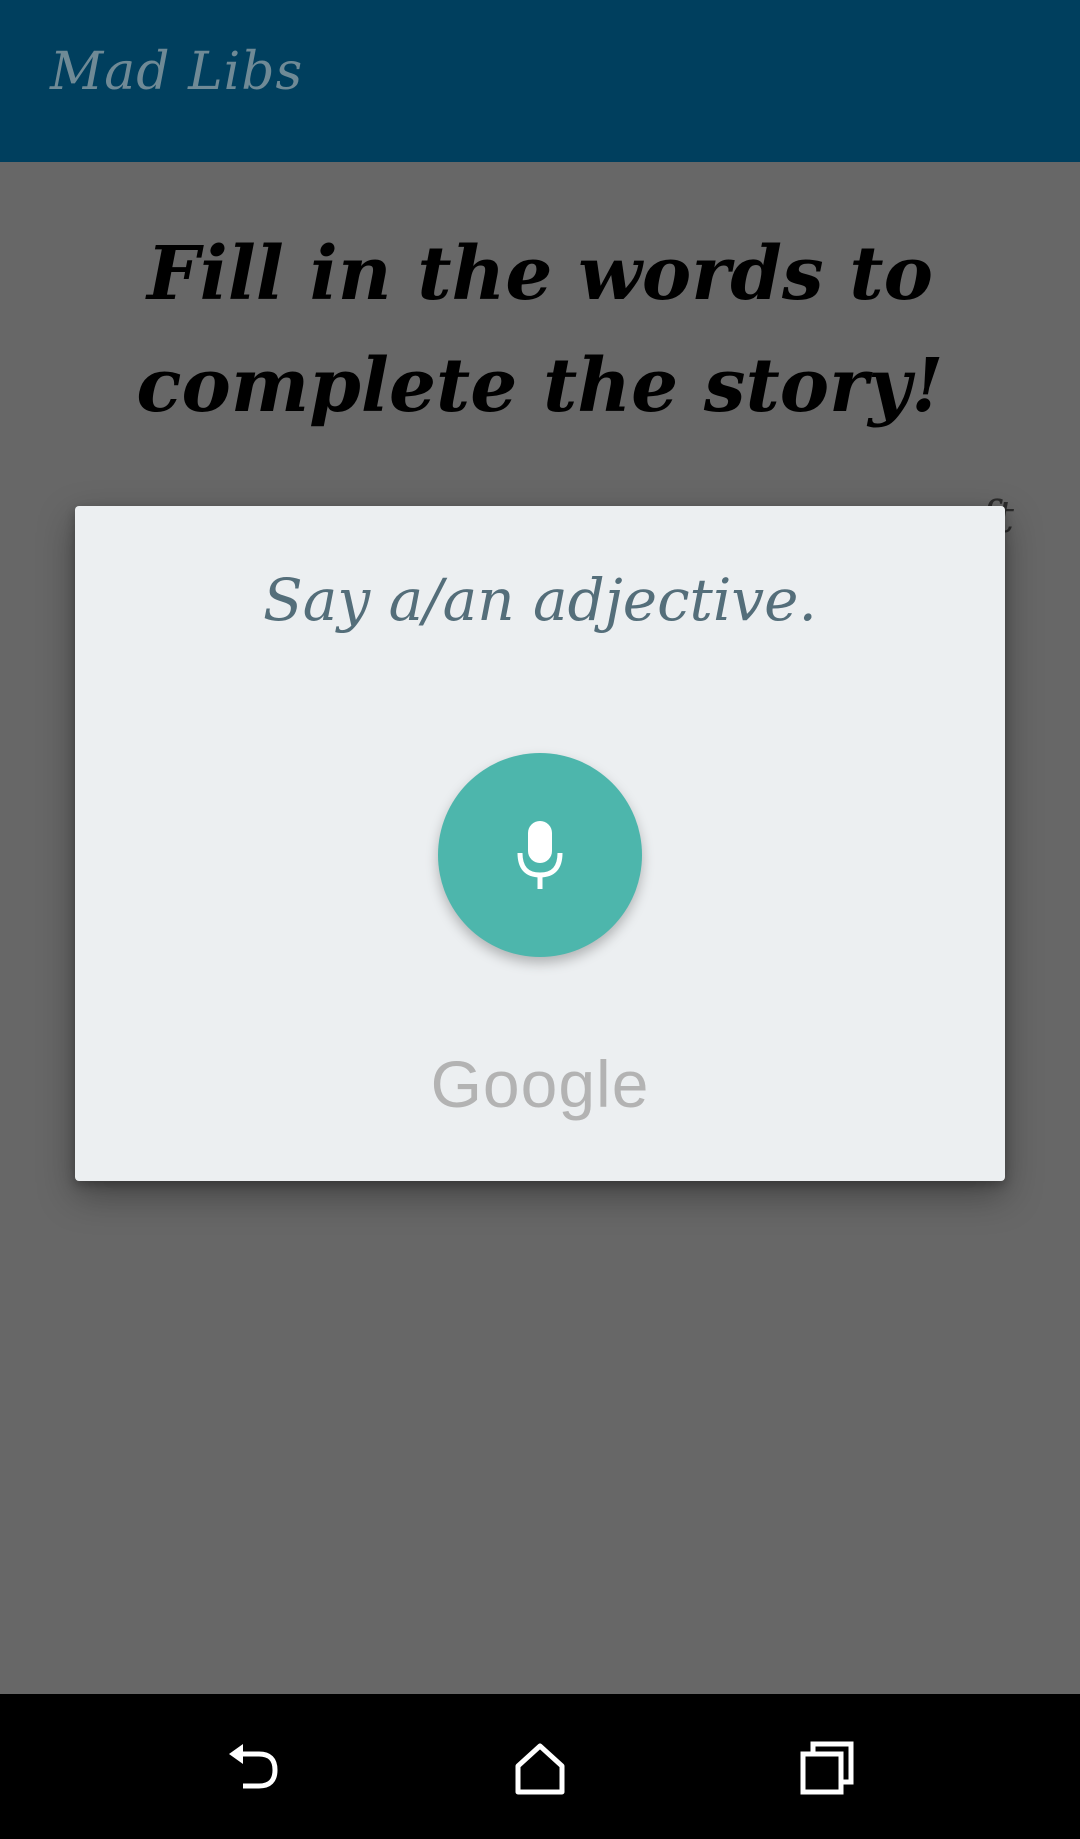 This screenshot has width=1080, height=1839. I want to click on microphone-button, so click(540, 855).